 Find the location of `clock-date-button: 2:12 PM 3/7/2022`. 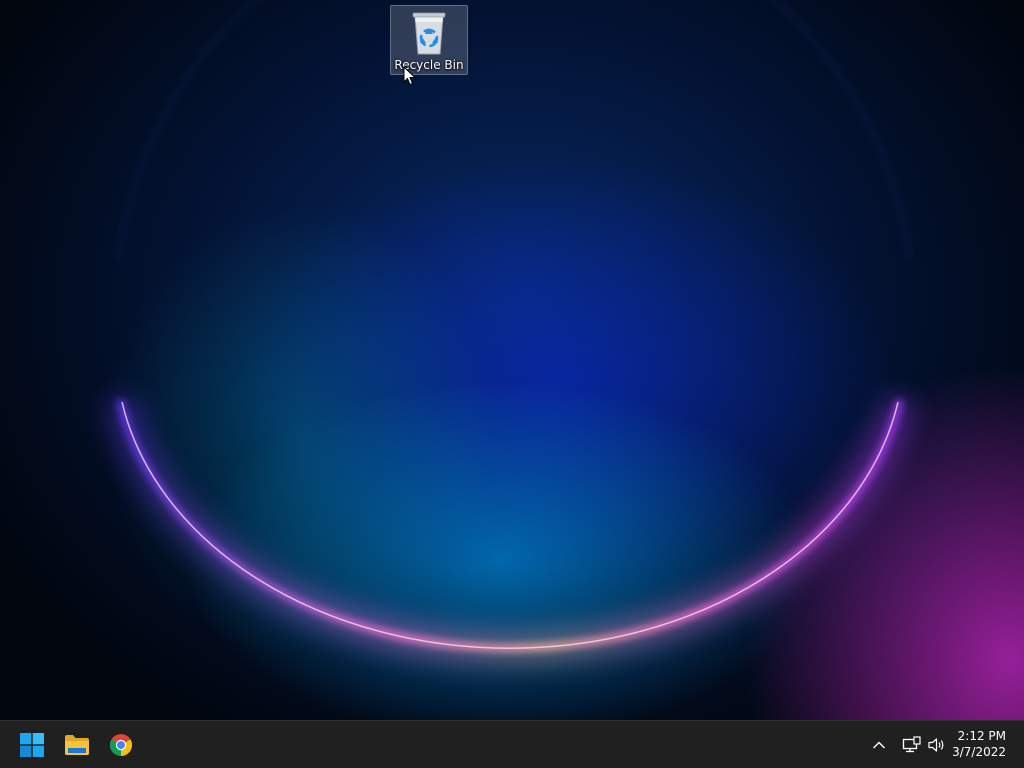

clock-date-button: 2:12 PM 3/7/2022 is located at coordinates (971, 744).